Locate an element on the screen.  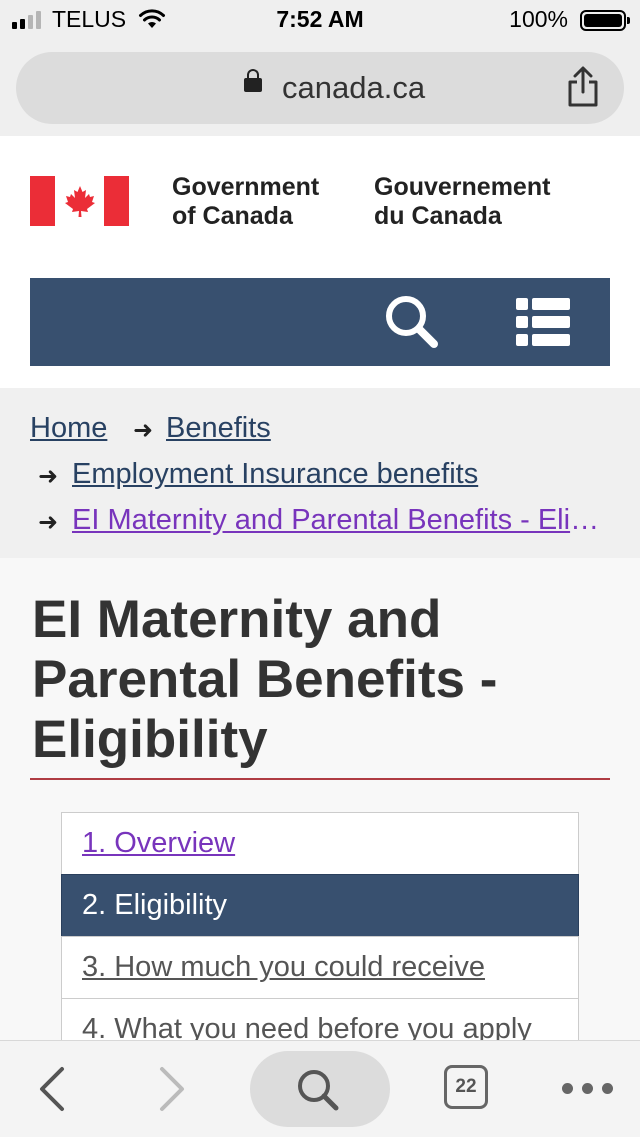
breadcrumb-home: Home is located at coordinates (68, 428).